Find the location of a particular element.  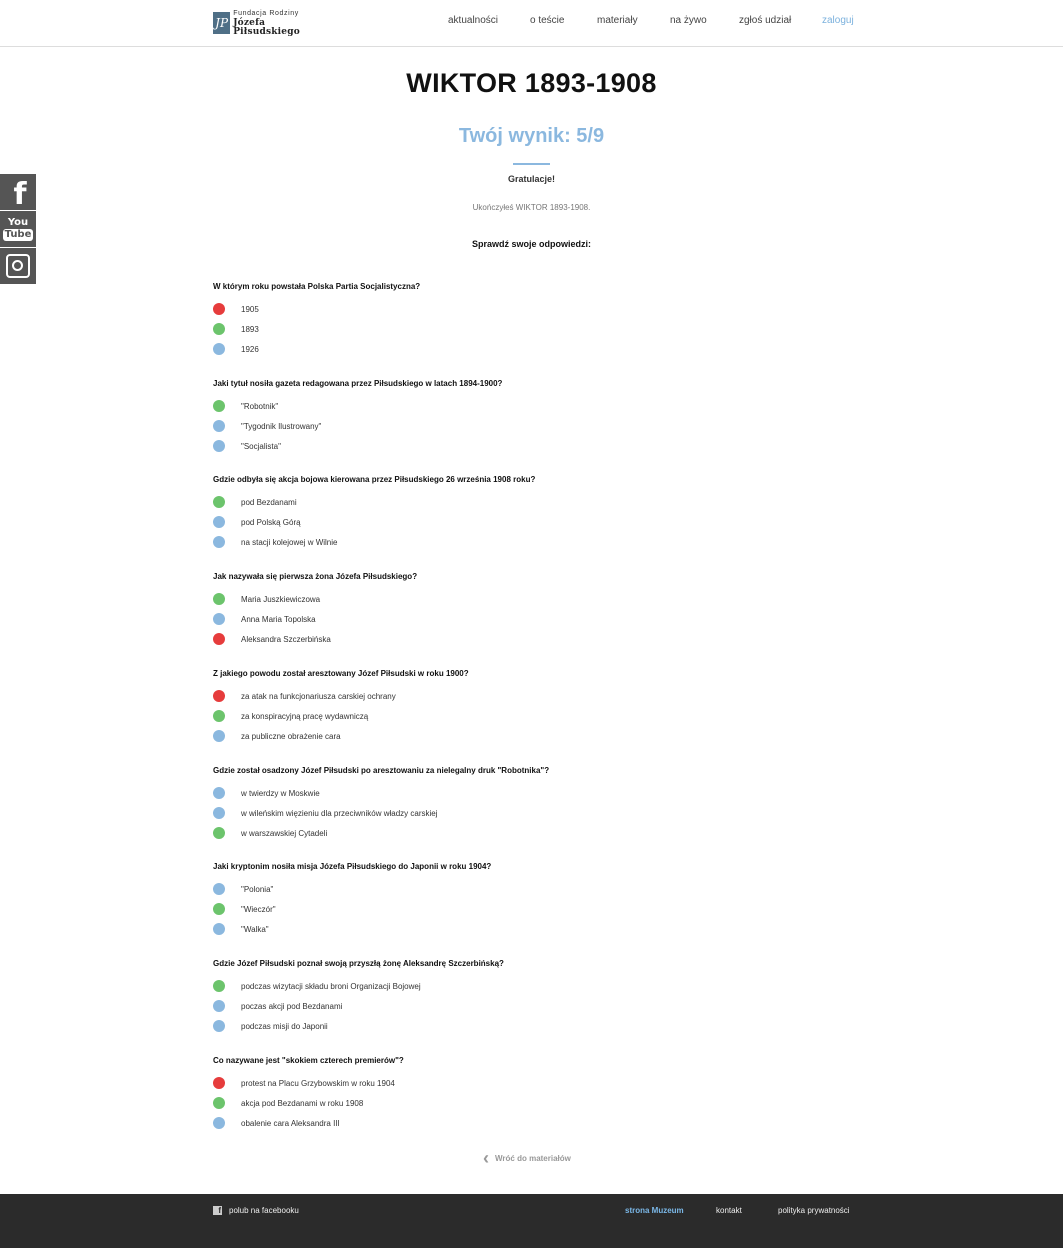

answer-row: poczas akcji pod Bezdanami is located at coordinates (277, 1006).